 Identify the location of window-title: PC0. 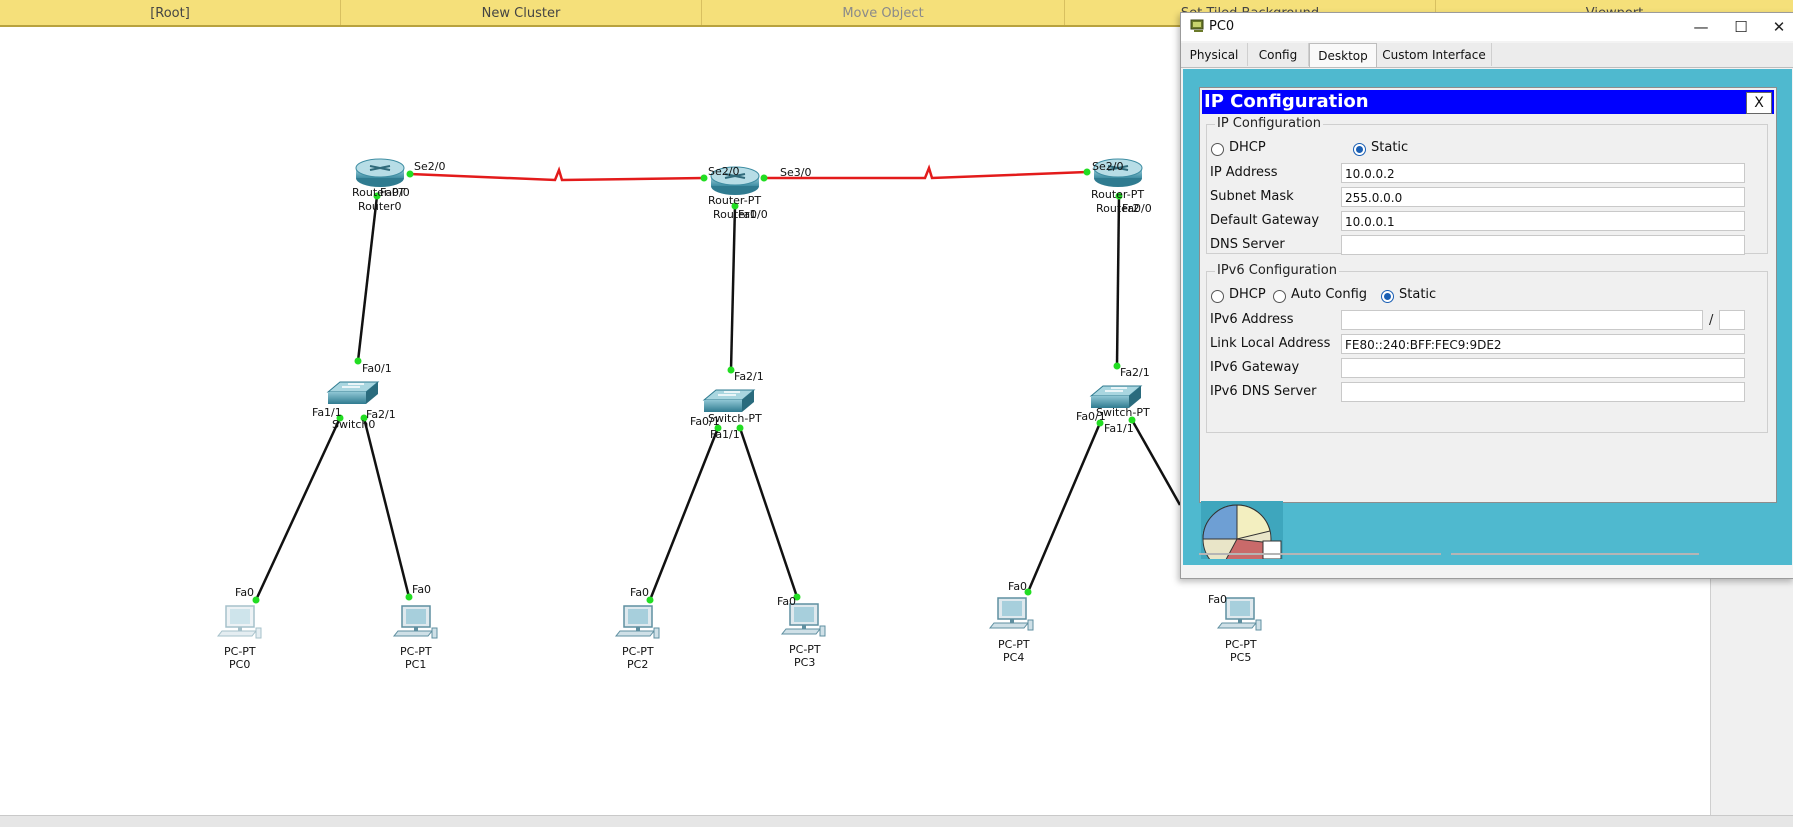
(1222, 26).